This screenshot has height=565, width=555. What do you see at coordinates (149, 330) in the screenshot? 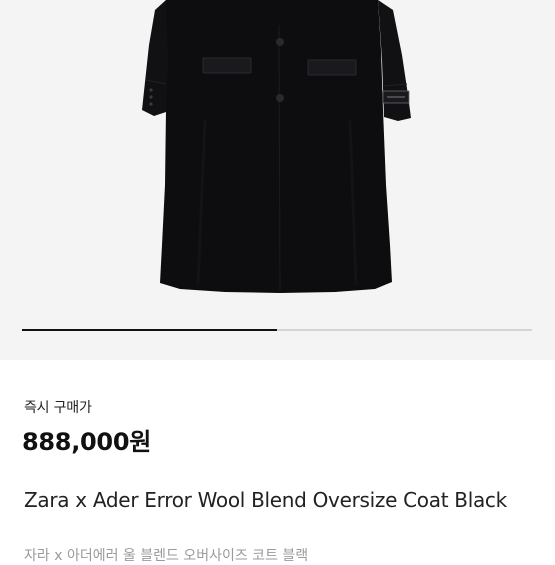
I see `gallery-progress-indicator` at bounding box center [149, 330].